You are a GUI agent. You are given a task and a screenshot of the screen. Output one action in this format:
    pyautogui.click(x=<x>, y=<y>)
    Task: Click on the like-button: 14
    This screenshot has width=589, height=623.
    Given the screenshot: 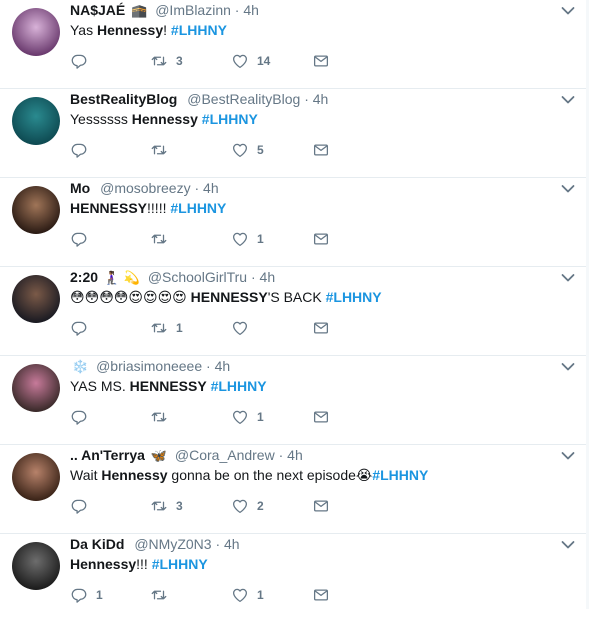 What is the action you would take?
    pyautogui.click(x=250, y=61)
    